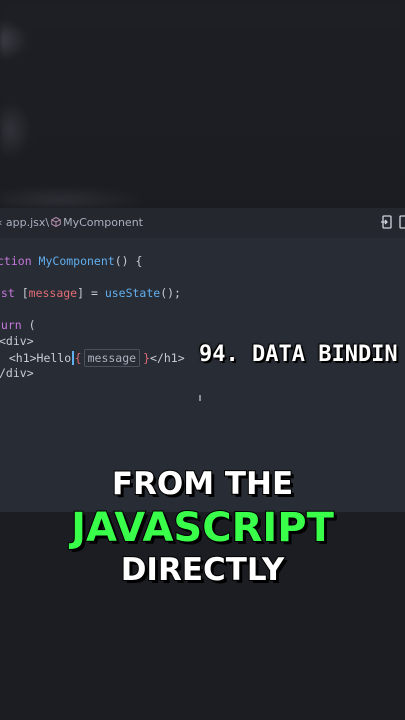  I want to click on scroll-marker, so click(200, 398).